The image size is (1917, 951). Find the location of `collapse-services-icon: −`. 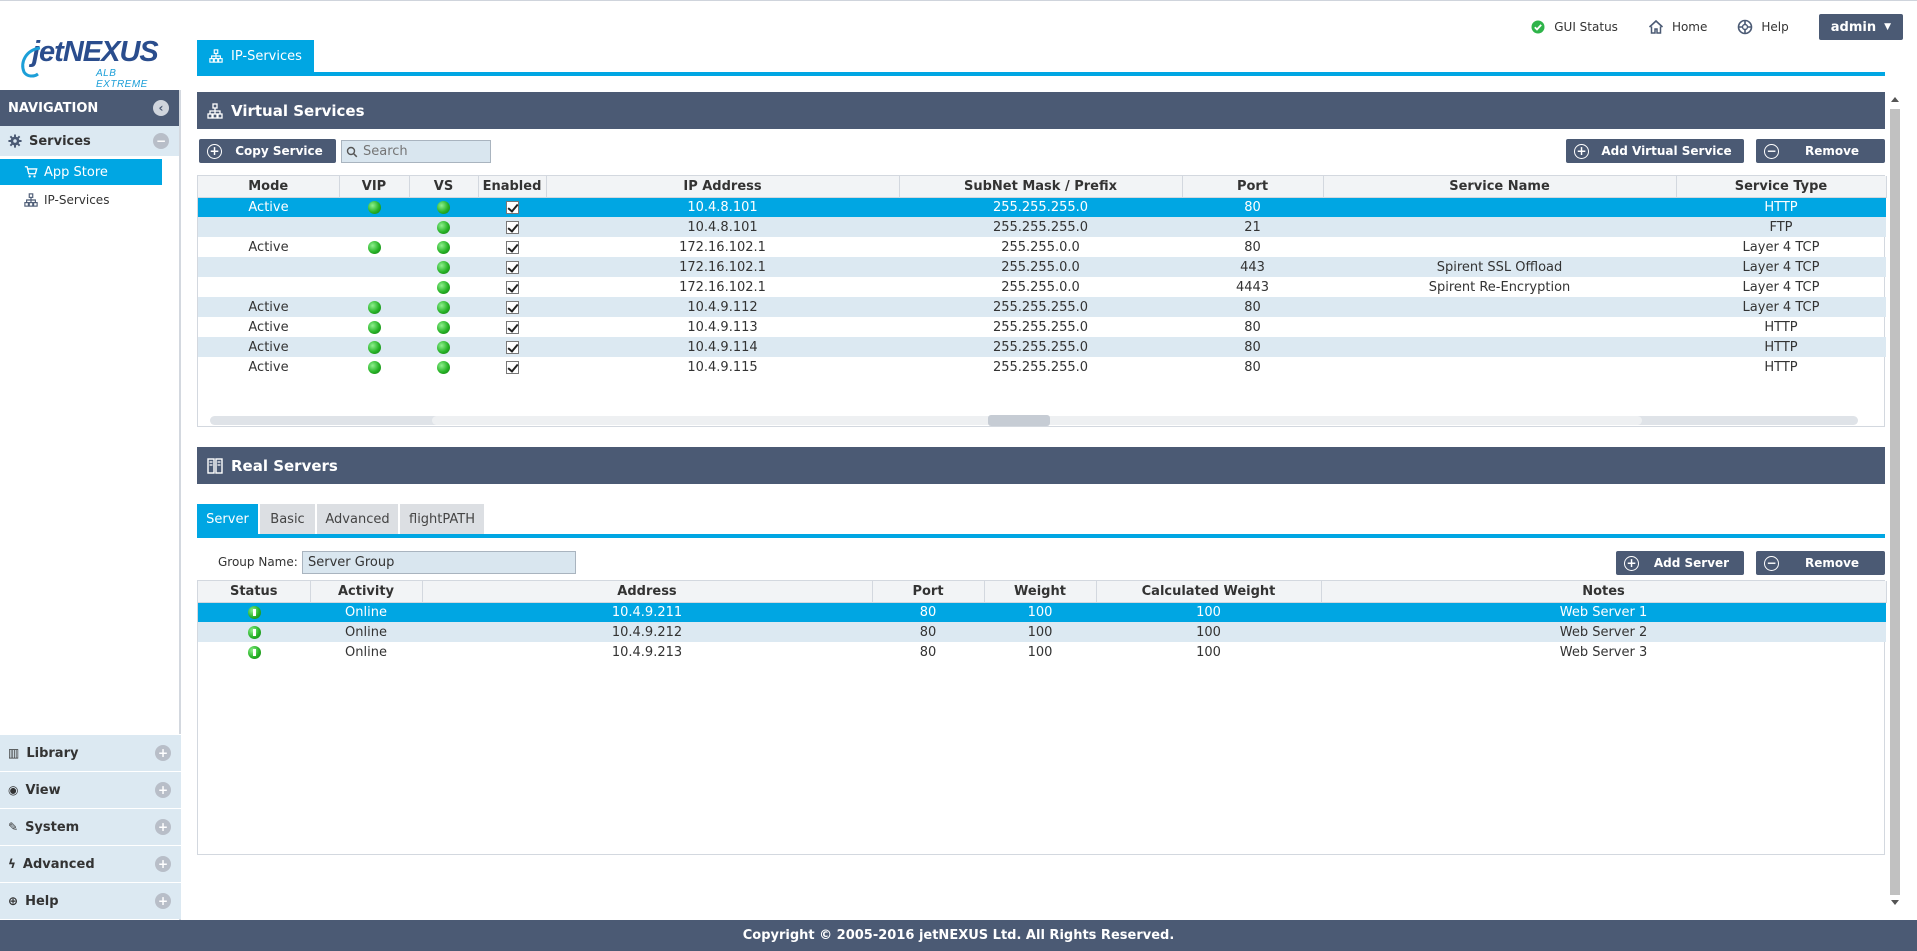

collapse-services-icon: − is located at coordinates (161, 141).